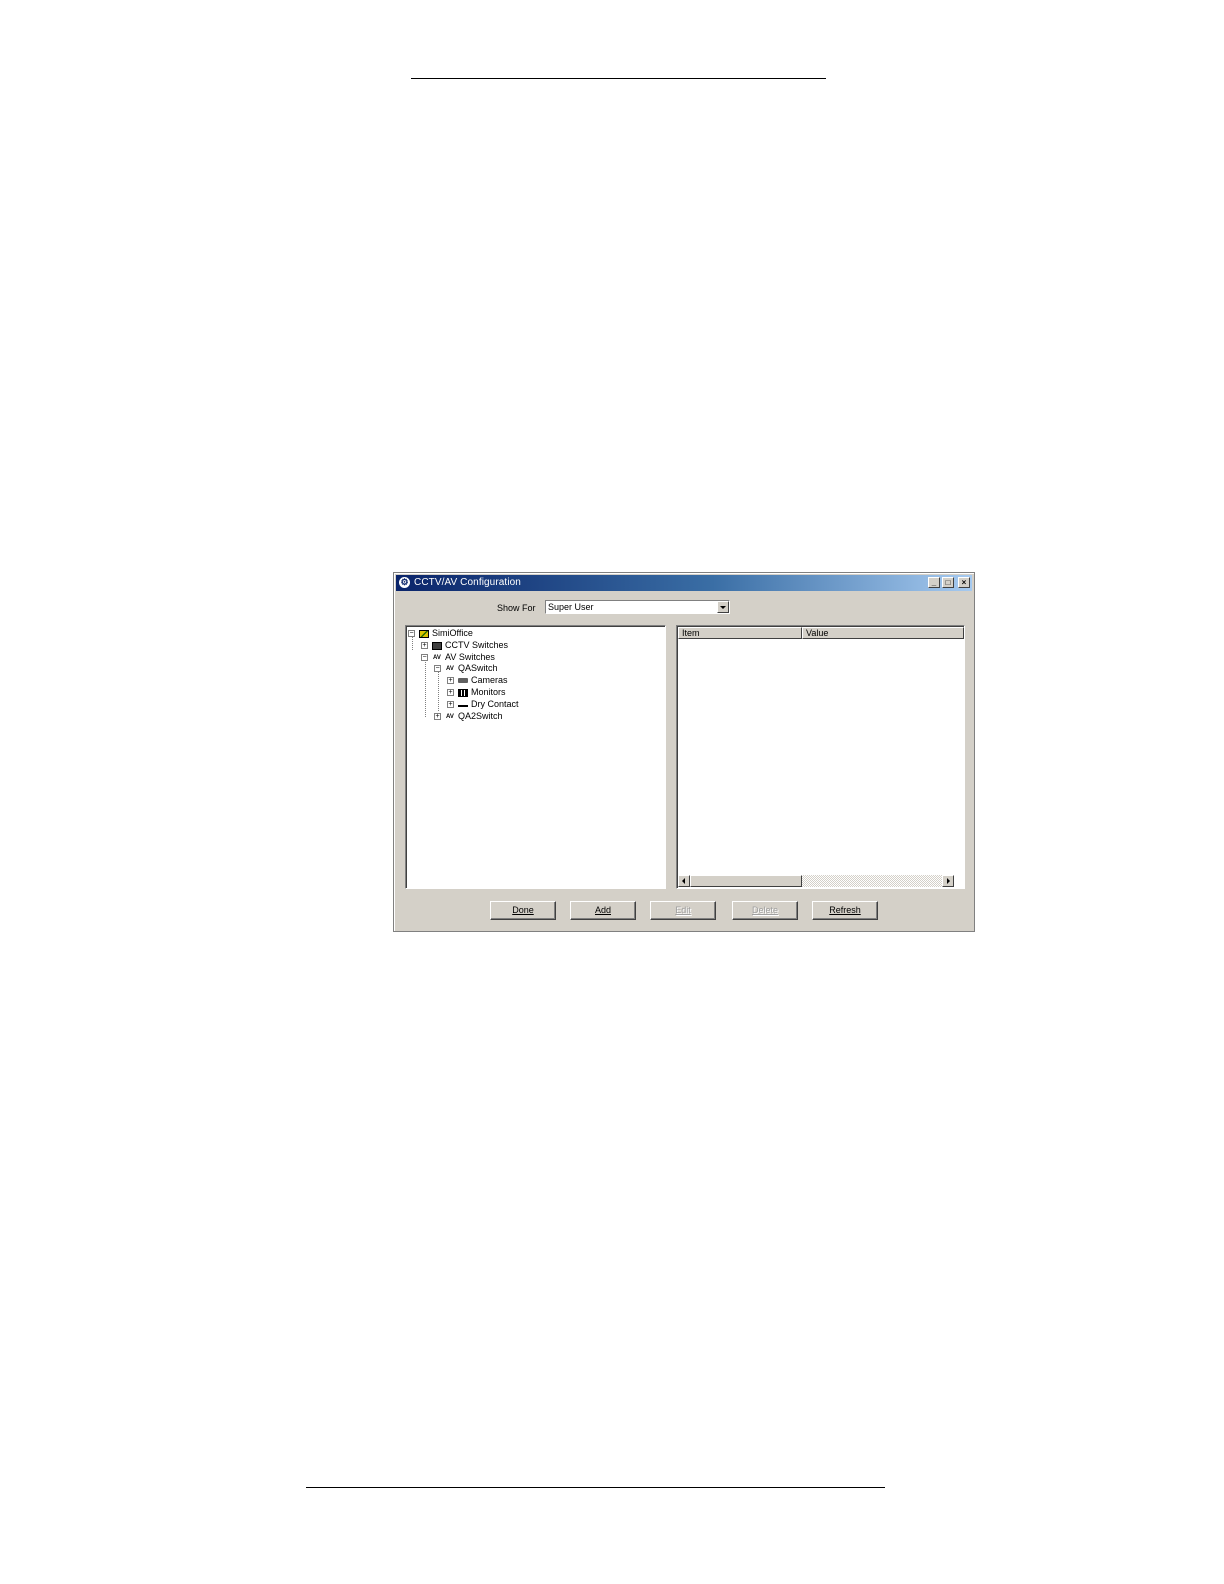  Describe the element at coordinates (470, 657) in the screenshot. I see `tree-node-label: AV Switches` at that location.